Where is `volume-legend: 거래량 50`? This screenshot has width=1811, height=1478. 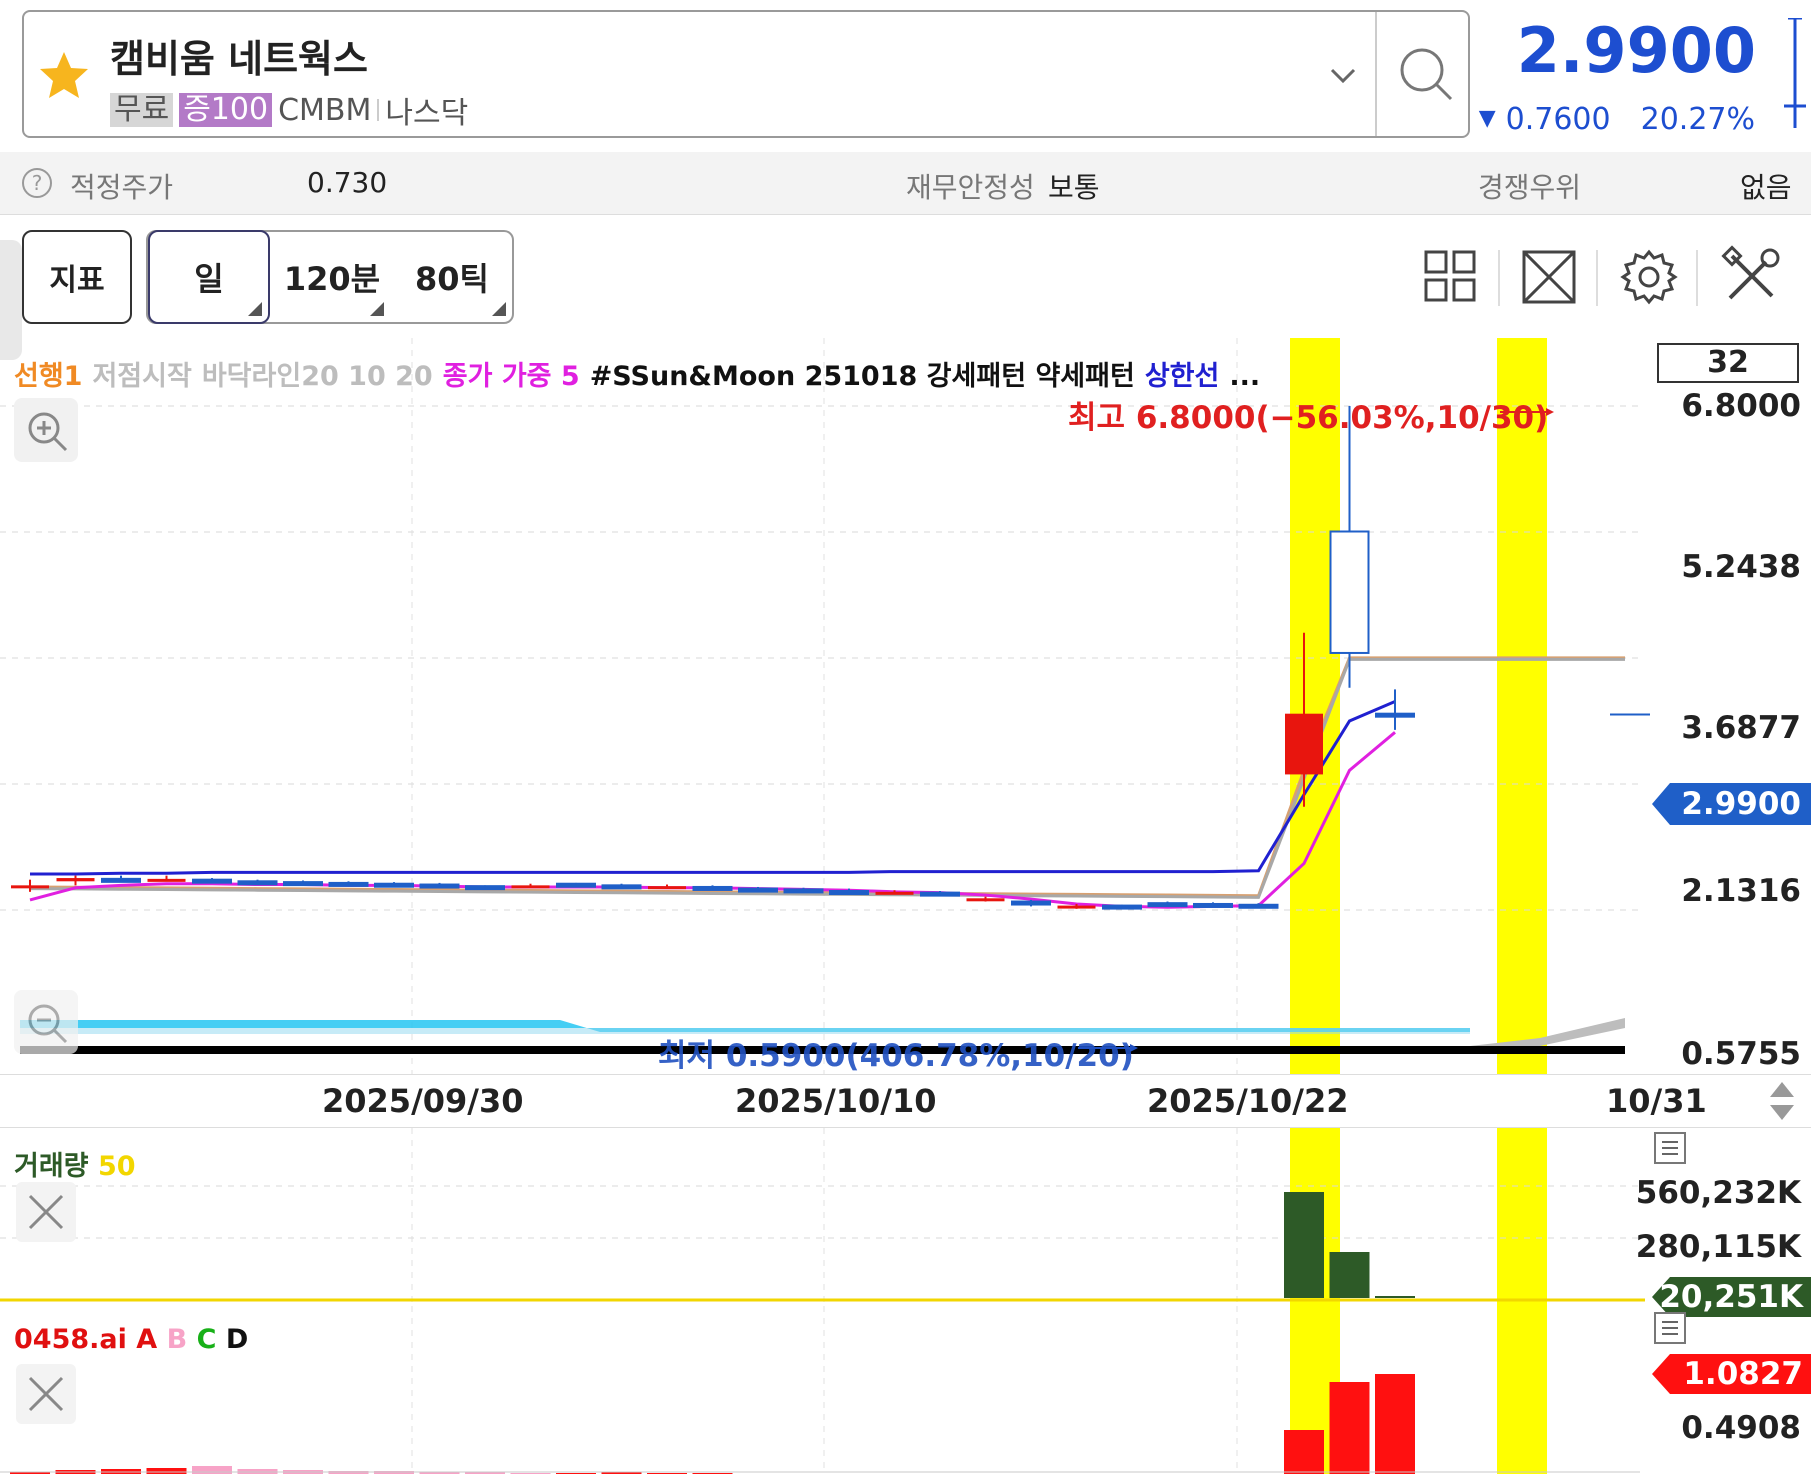 volume-legend: 거래량 50 is located at coordinates (75, 1163).